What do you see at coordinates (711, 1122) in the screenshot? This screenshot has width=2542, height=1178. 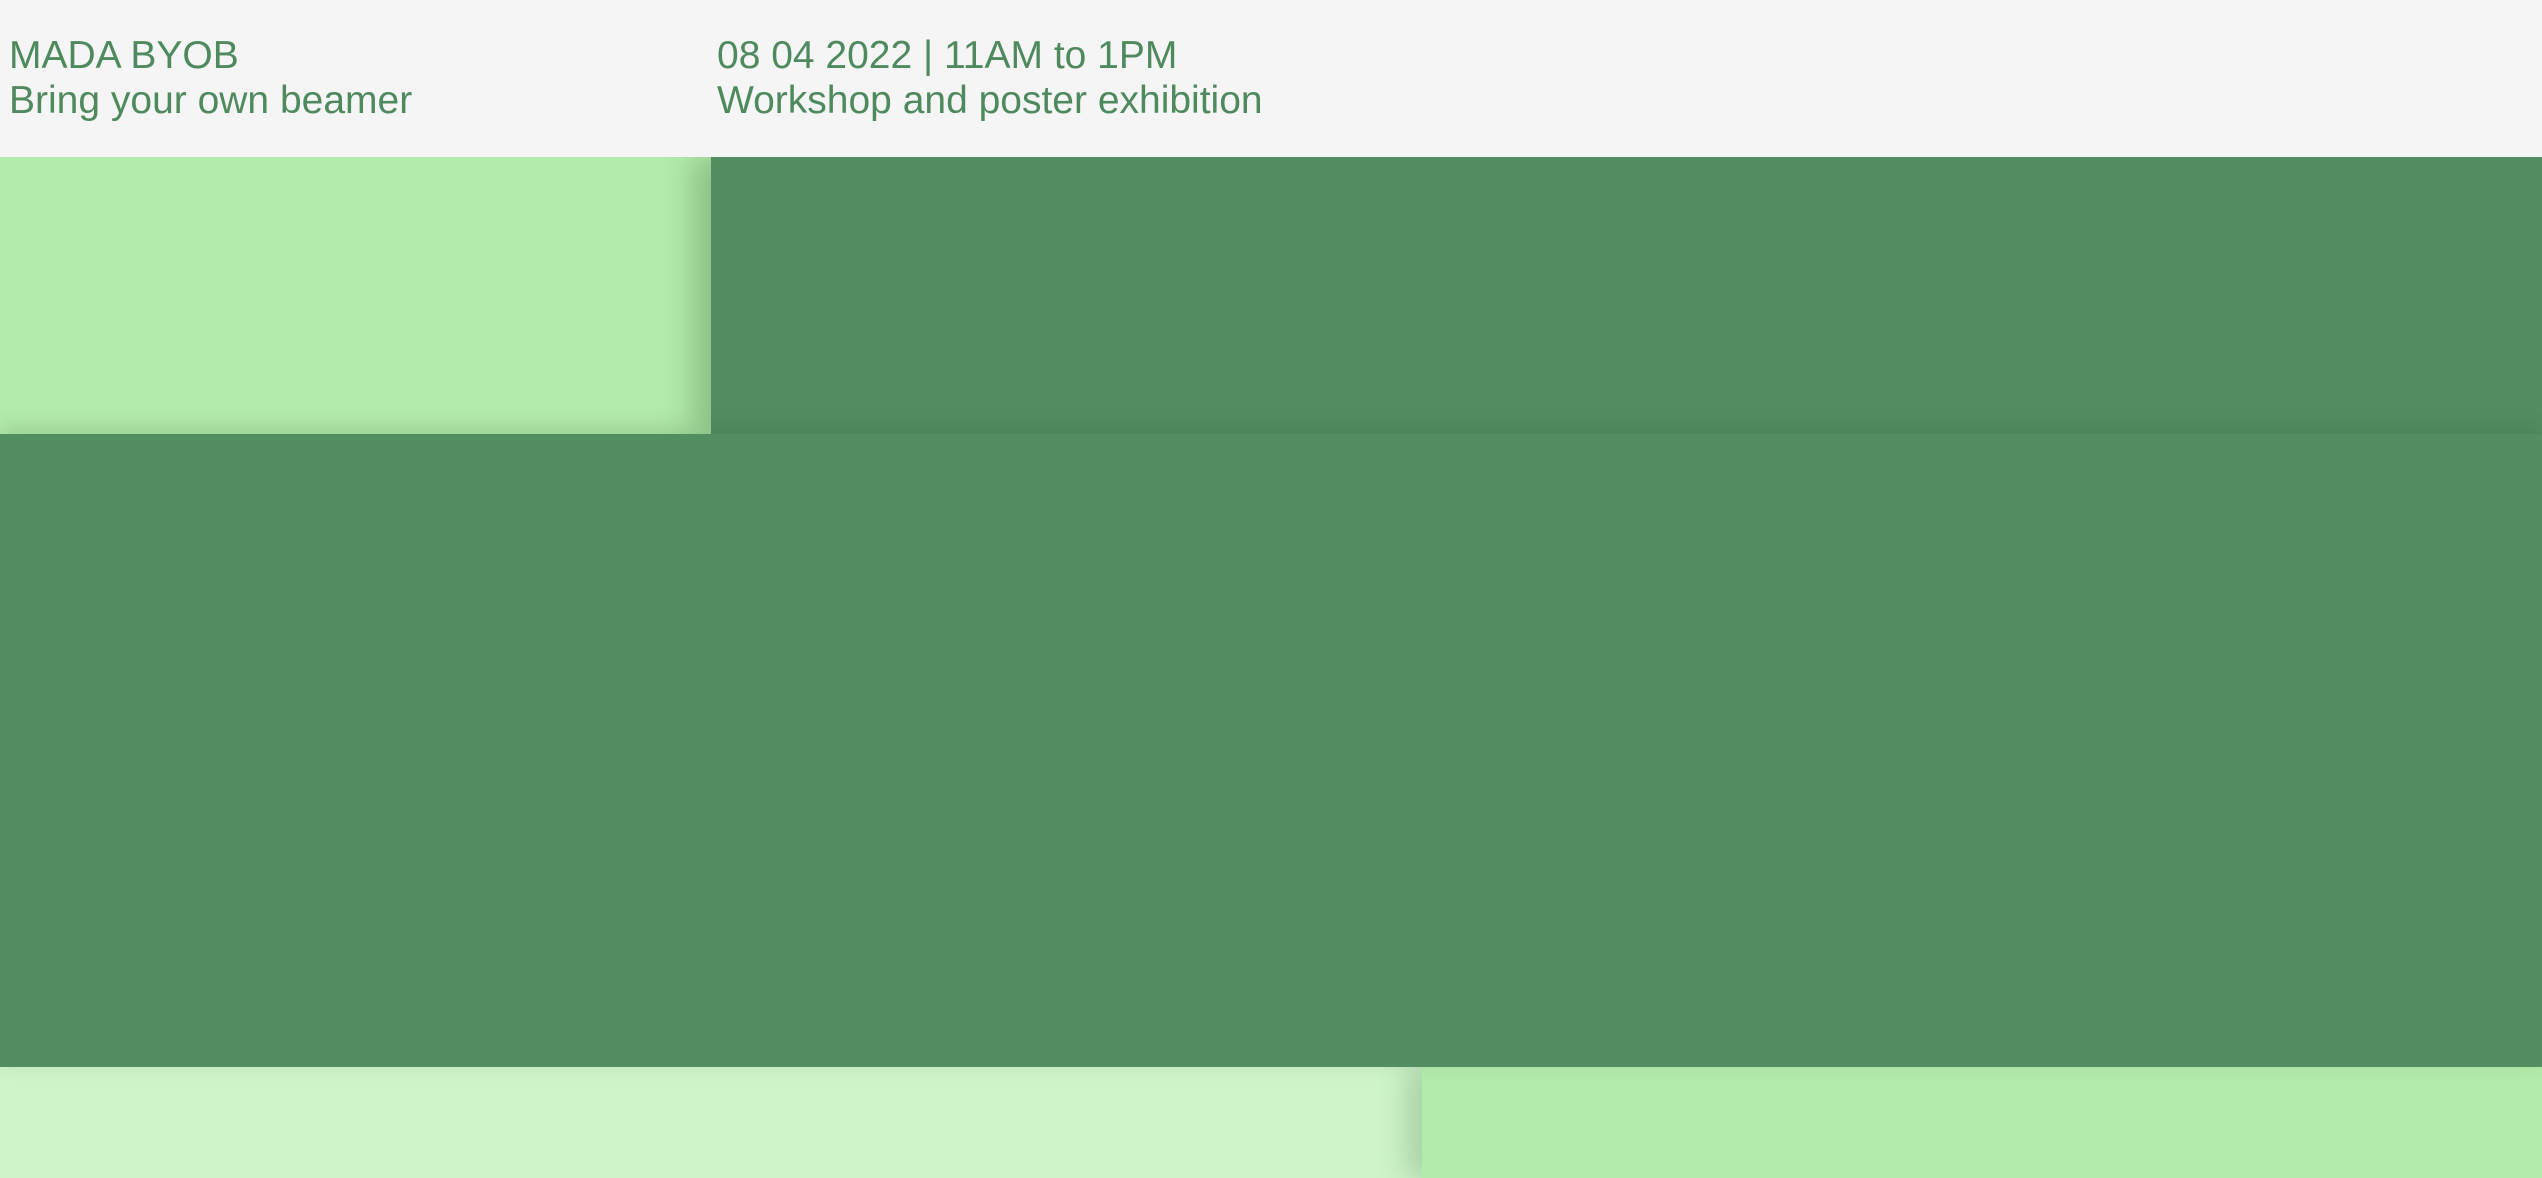 I see `color-block-bottom-left` at bounding box center [711, 1122].